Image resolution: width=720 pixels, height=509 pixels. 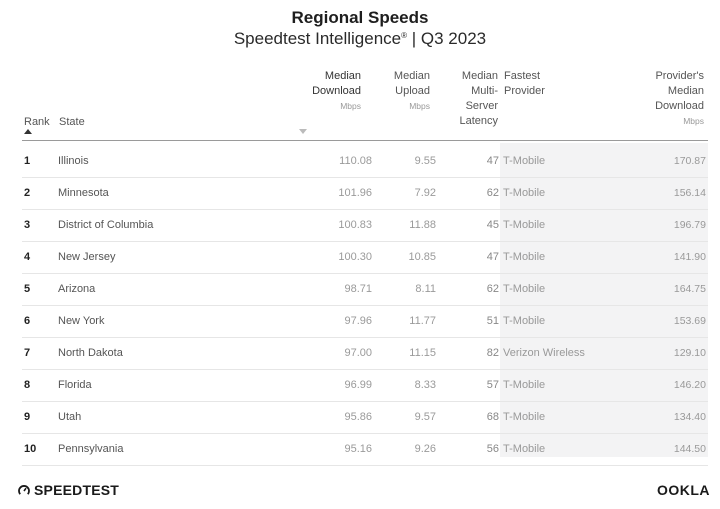 I want to click on header-divider, so click(x=365, y=140).